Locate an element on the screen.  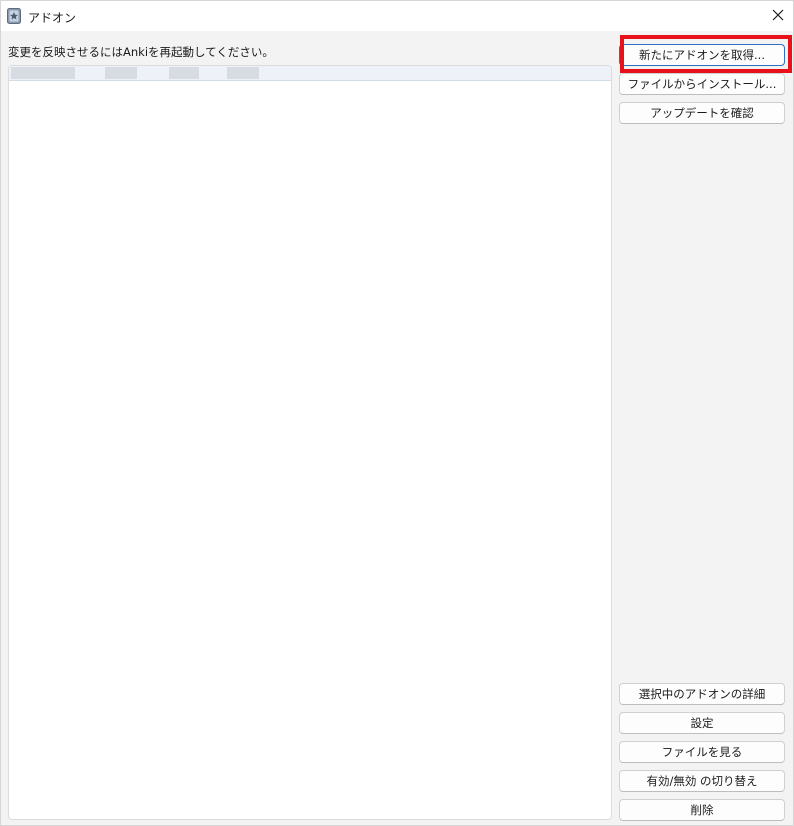
anki-app-icon is located at coordinates (14, 16).